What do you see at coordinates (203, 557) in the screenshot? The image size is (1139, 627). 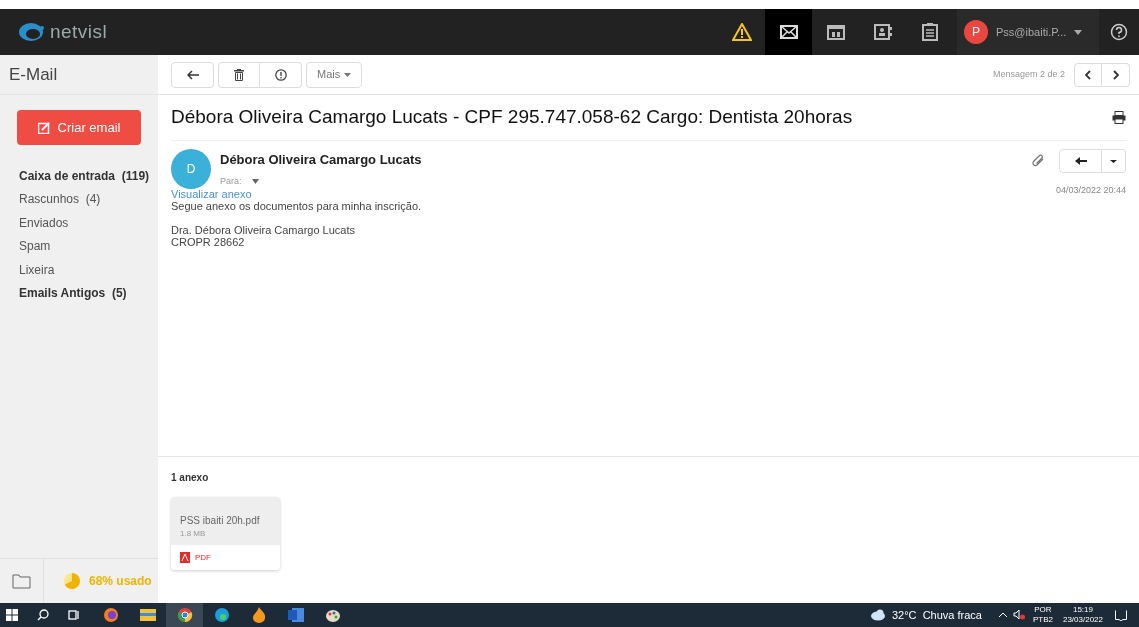 I see `file-type: PDF` at bounding box center [203, 557].